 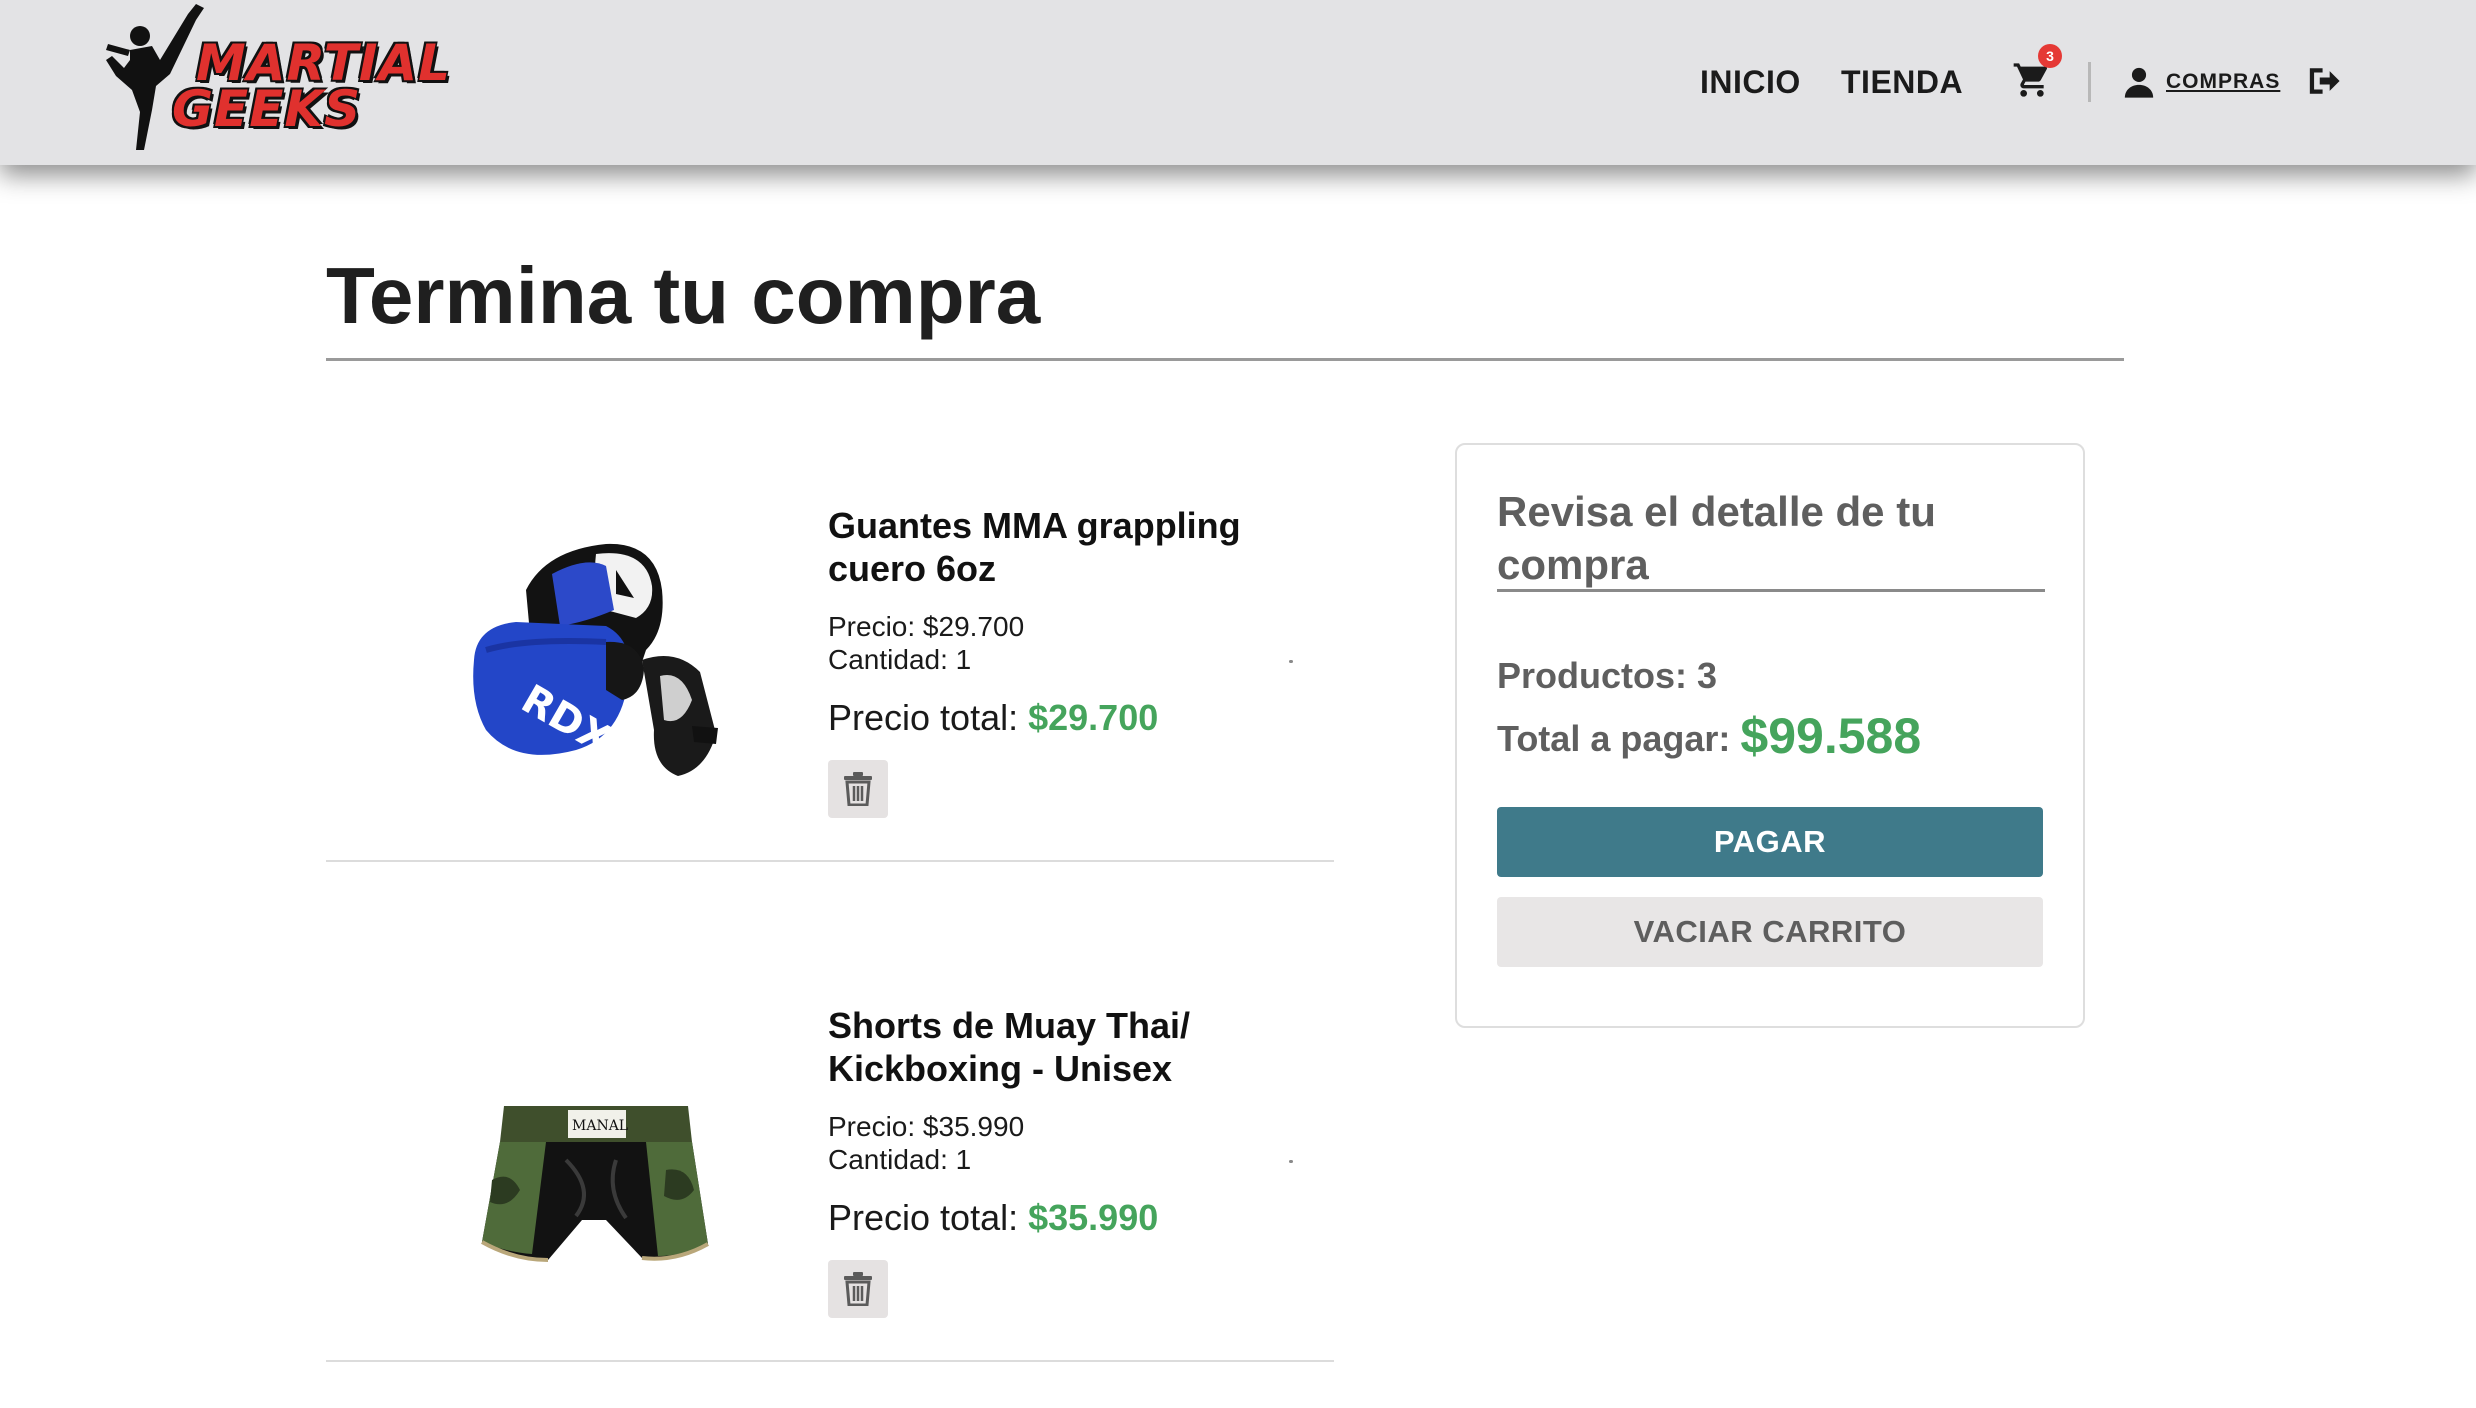 I want to click on summary-total-amount: $99.588, so click(x=1831, y=736).